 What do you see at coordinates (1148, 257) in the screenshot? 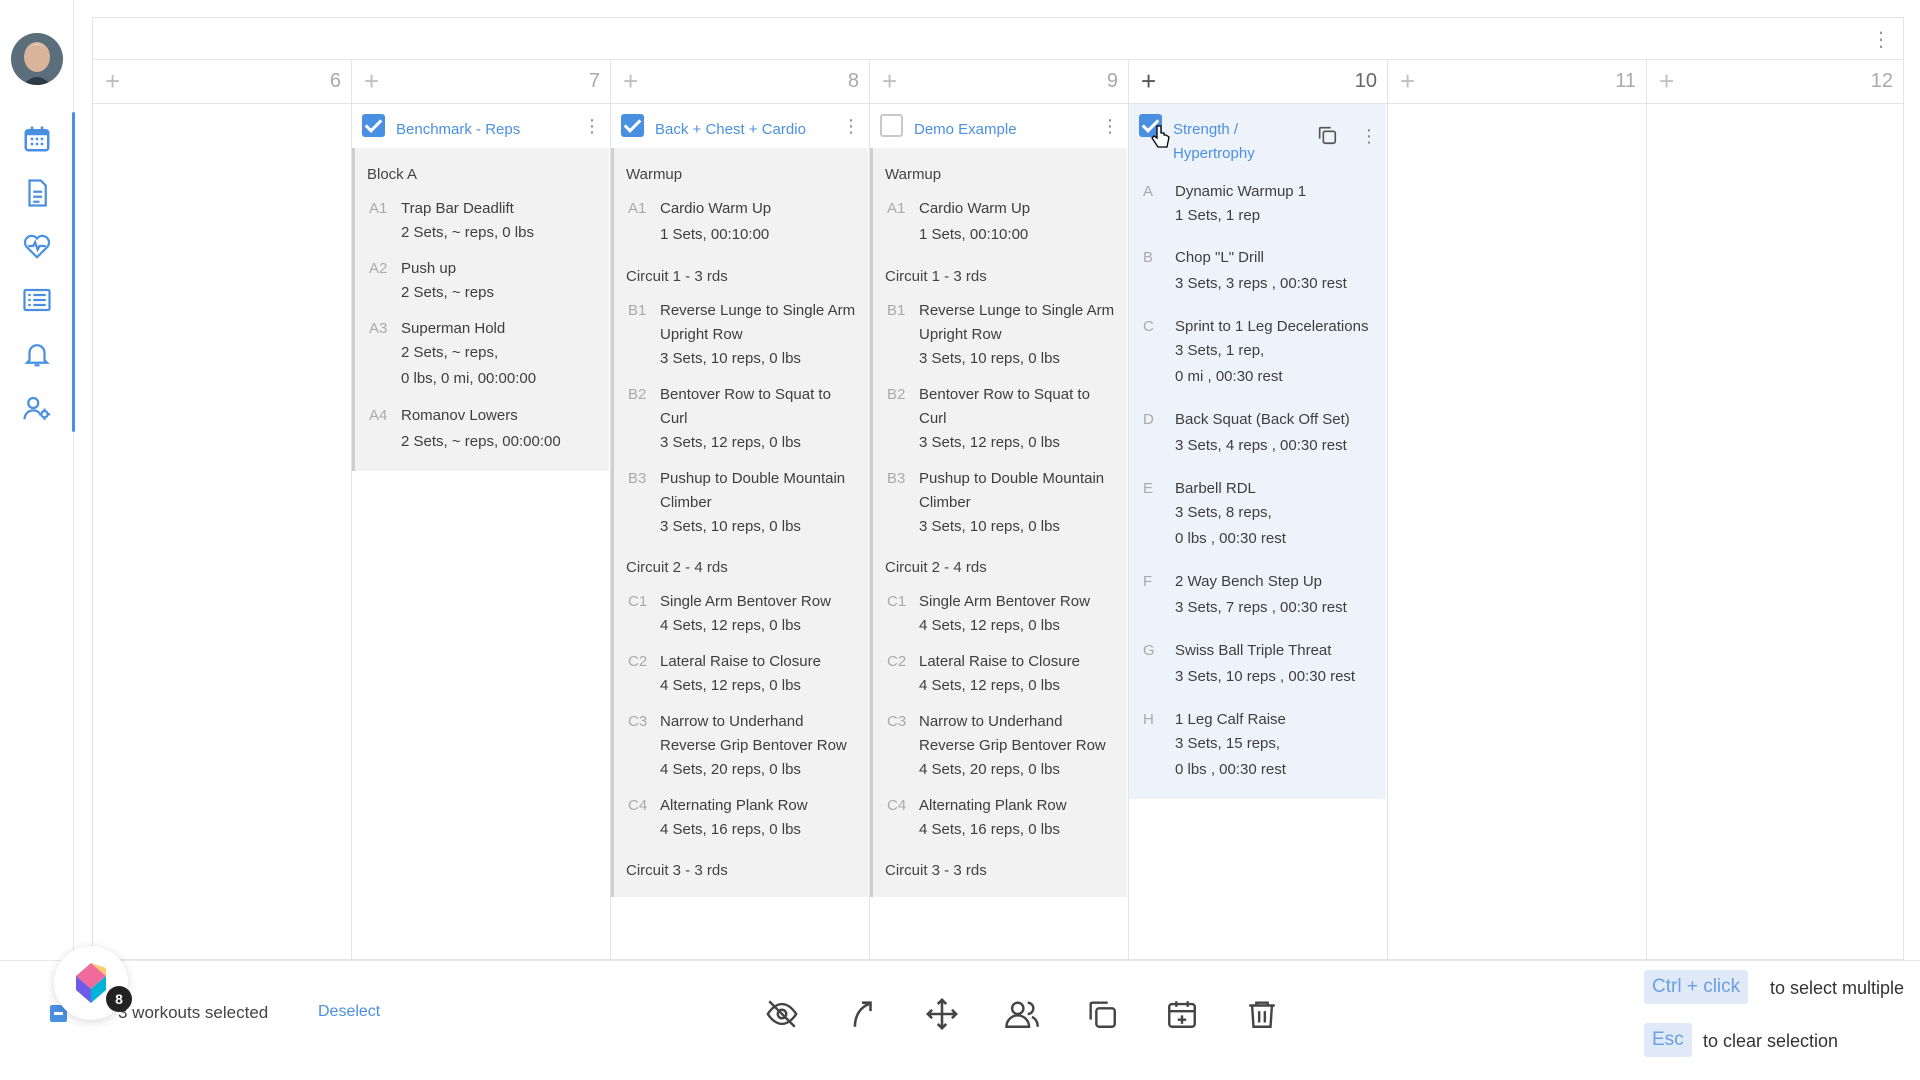
I see `exercise-code: B` at bounding box center [1148, 257].